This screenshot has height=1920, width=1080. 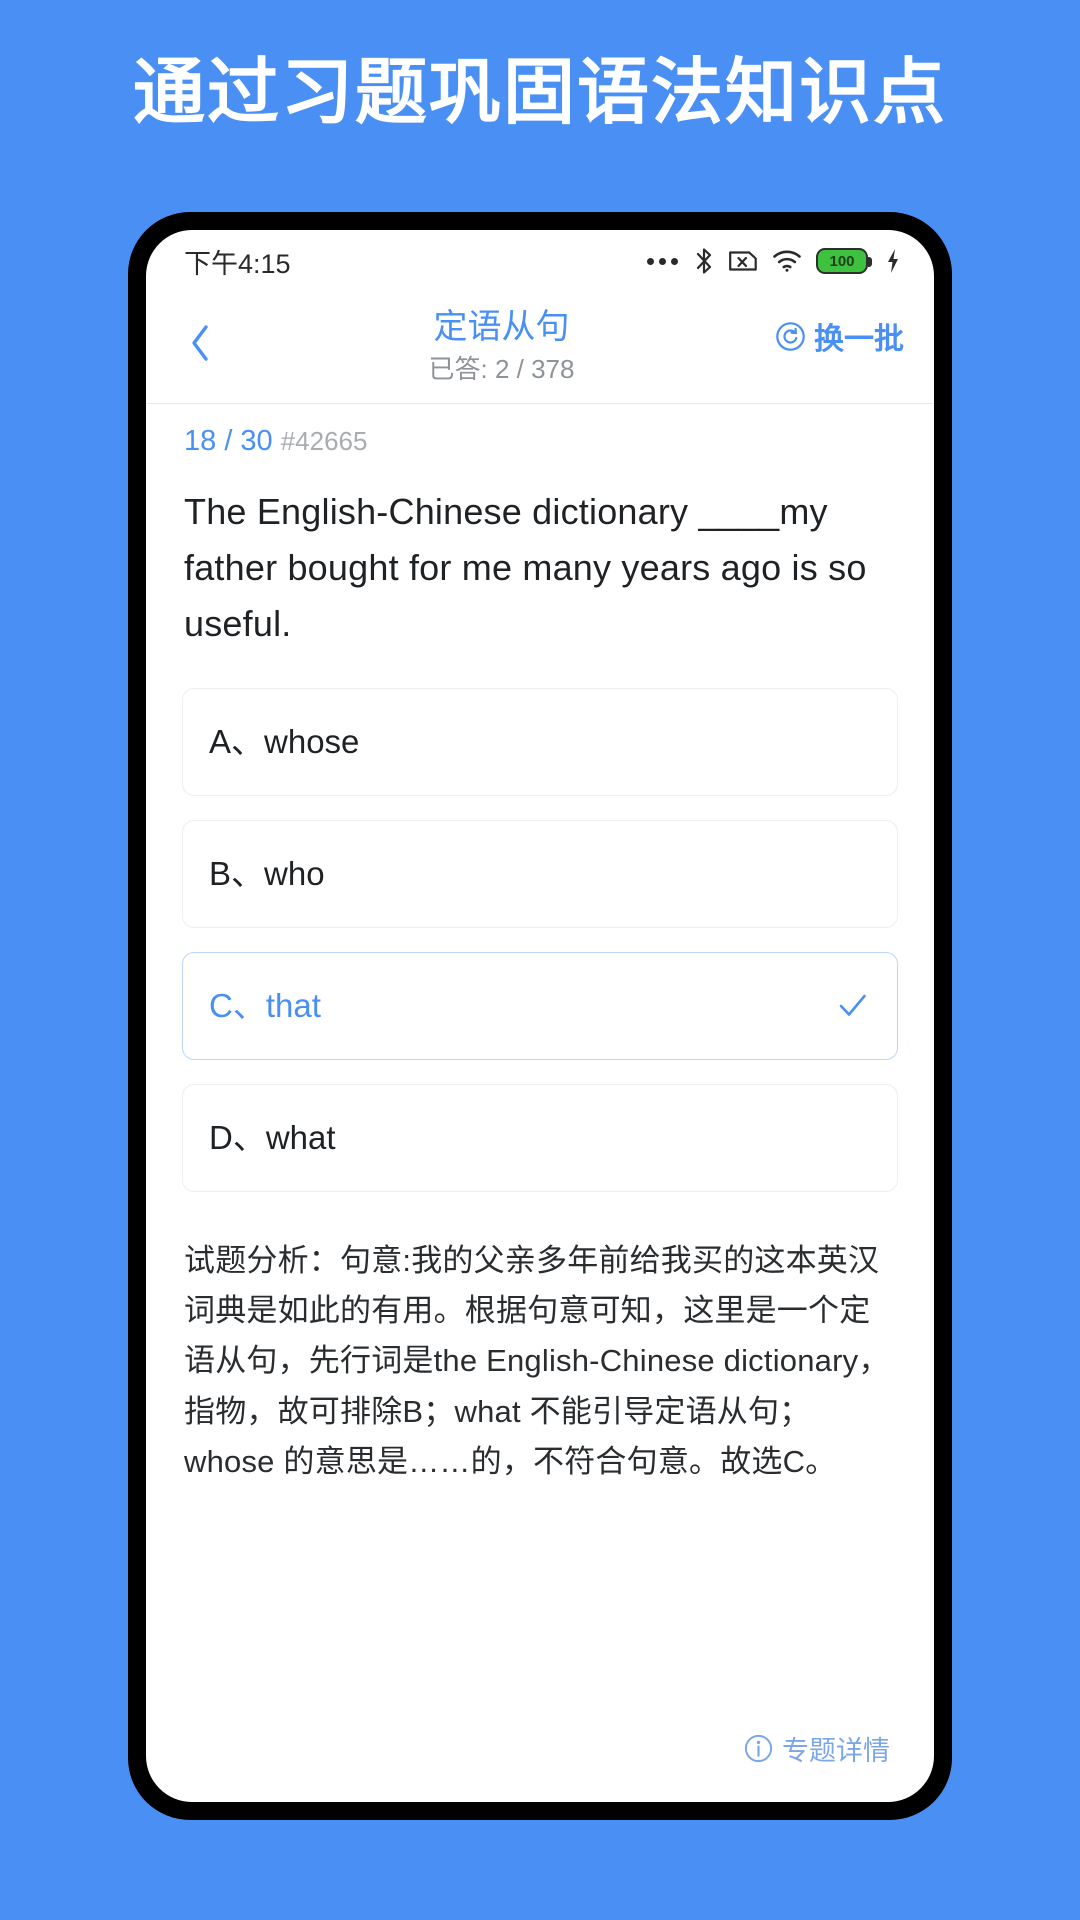 I want to click on bluetooth-icon, so click(x=704, y=261).